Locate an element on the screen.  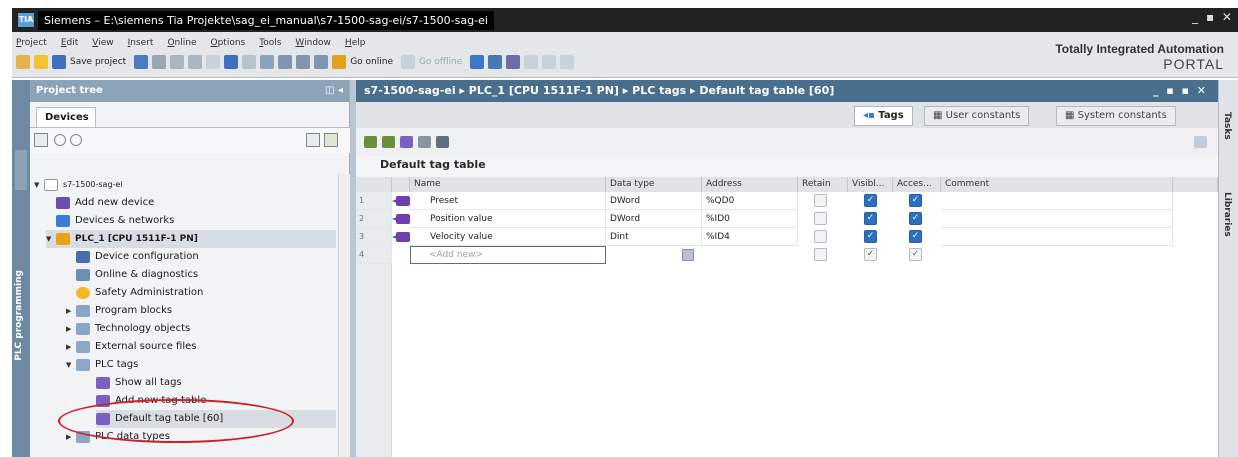
go-online-button: Go online is located at coordinates (371, 62).